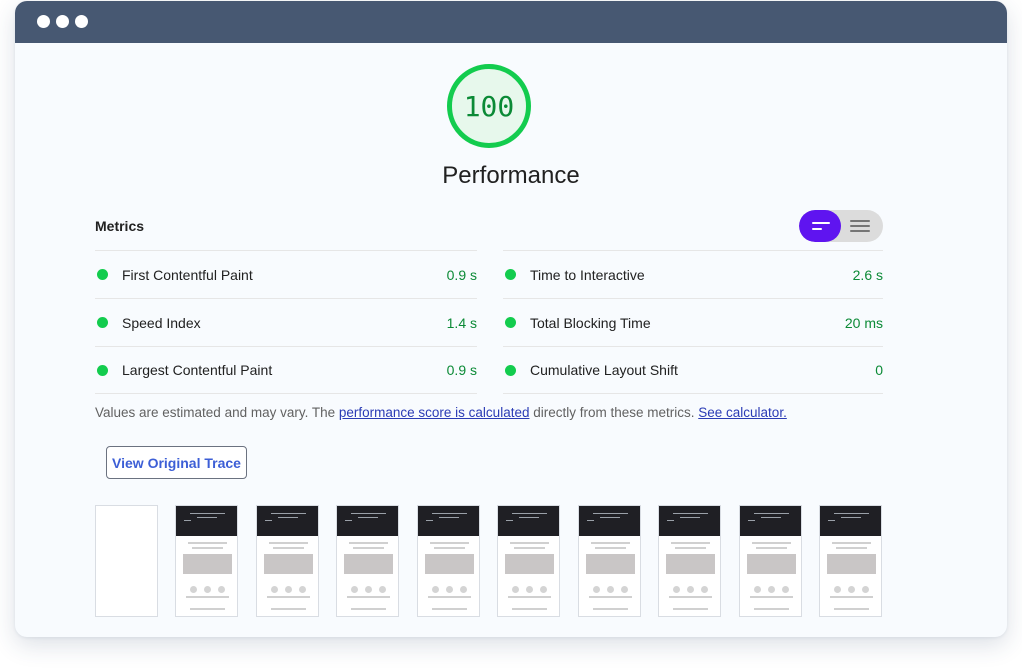 The image size is (1022, 668). What do you see at coordinates (693, 370) in the screenshot?
I see `metric-row: Cumulative Layout Shift 0` at bounding box center [693, 370].